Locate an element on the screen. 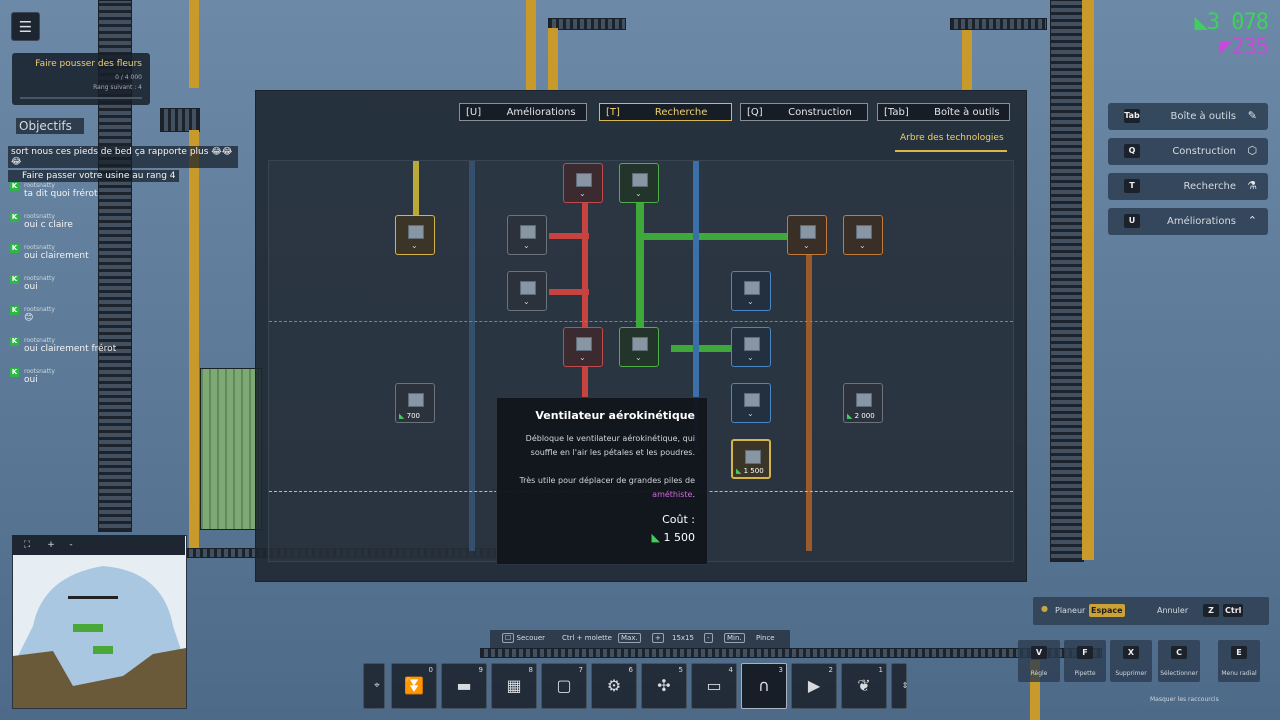 The width and height of the screenshot is (1280, 720). sprayer-icon: ▶ is located at coordinates (814, 685).